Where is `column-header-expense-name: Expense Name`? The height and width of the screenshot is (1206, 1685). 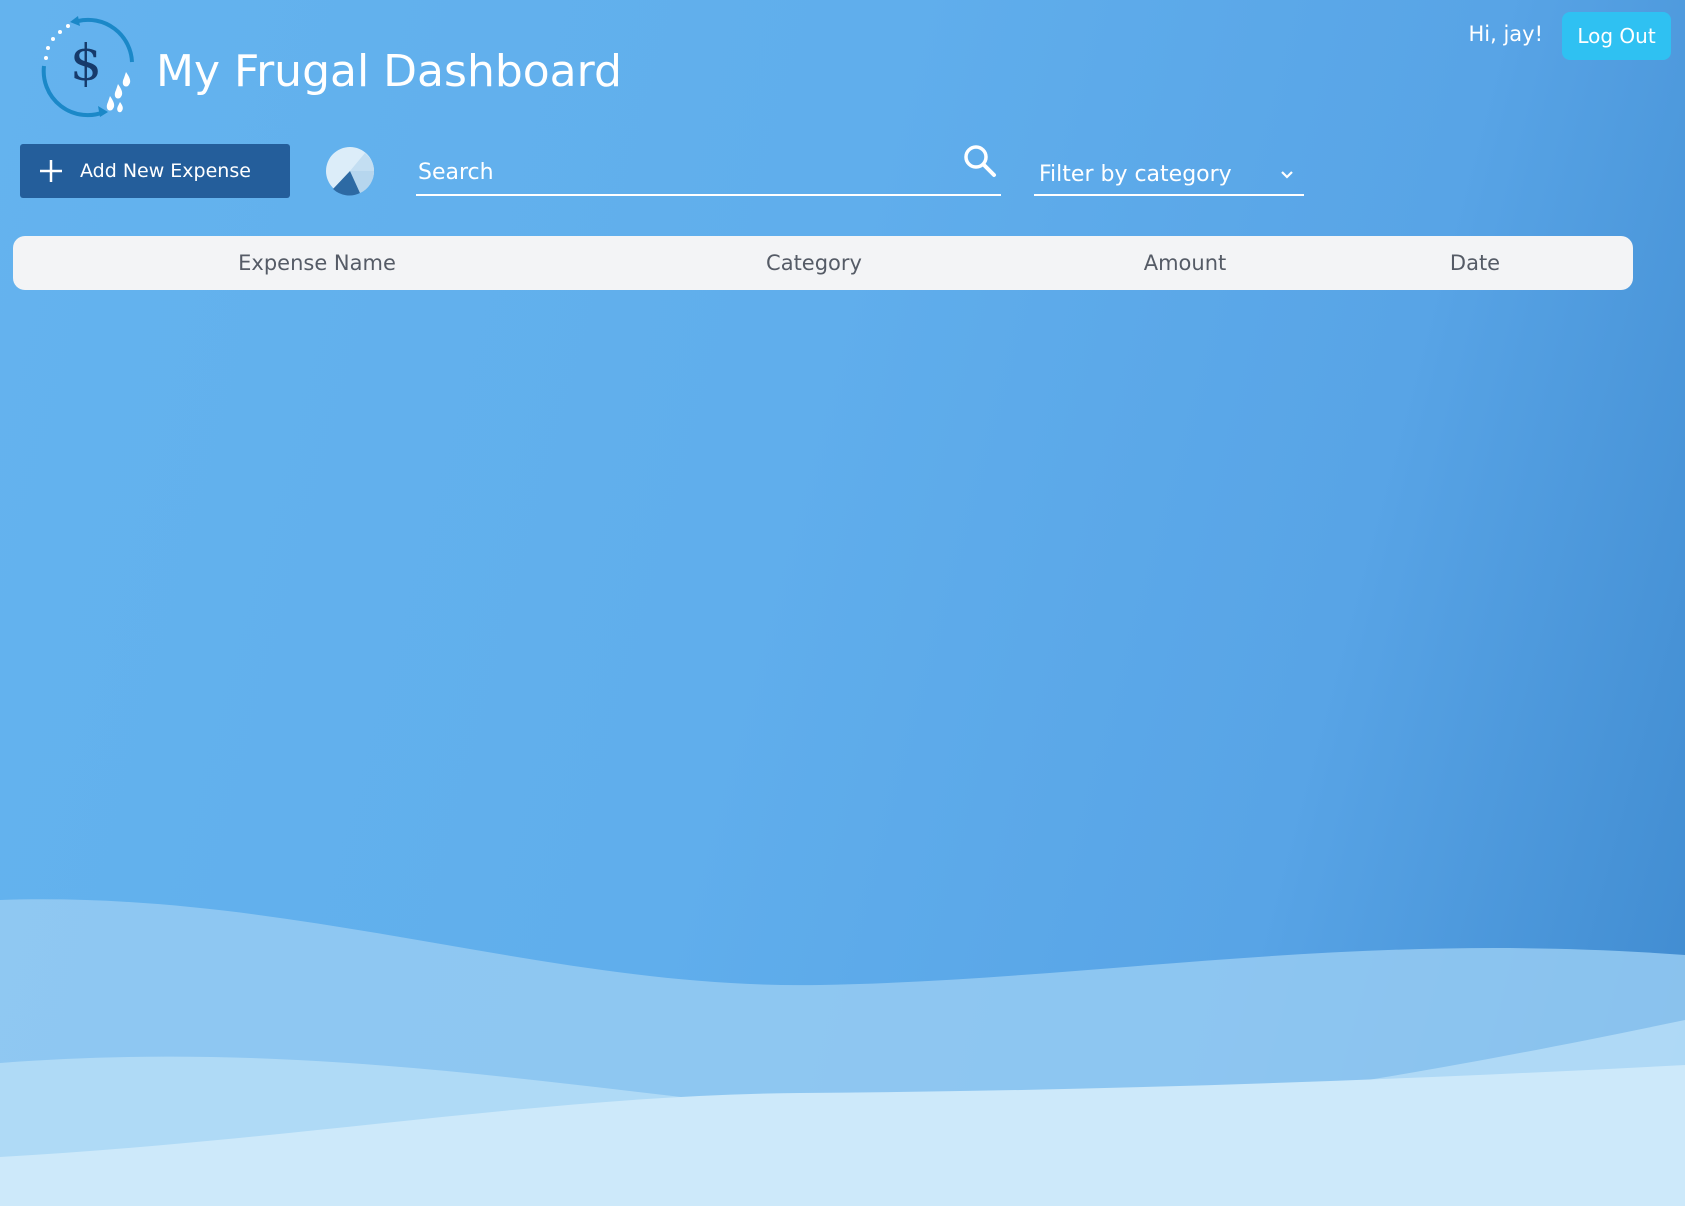 column-header-expense-name: Expense Name is located at coordinates (317, 263).